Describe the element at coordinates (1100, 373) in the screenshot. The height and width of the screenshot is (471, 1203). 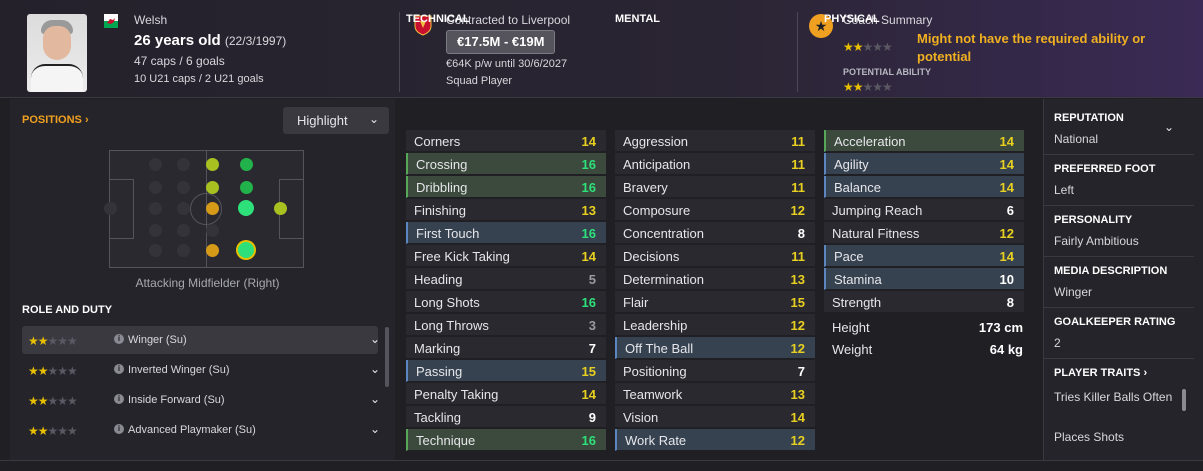
I see `player-traits-link: PLAYER TRAITS ›` at that location.